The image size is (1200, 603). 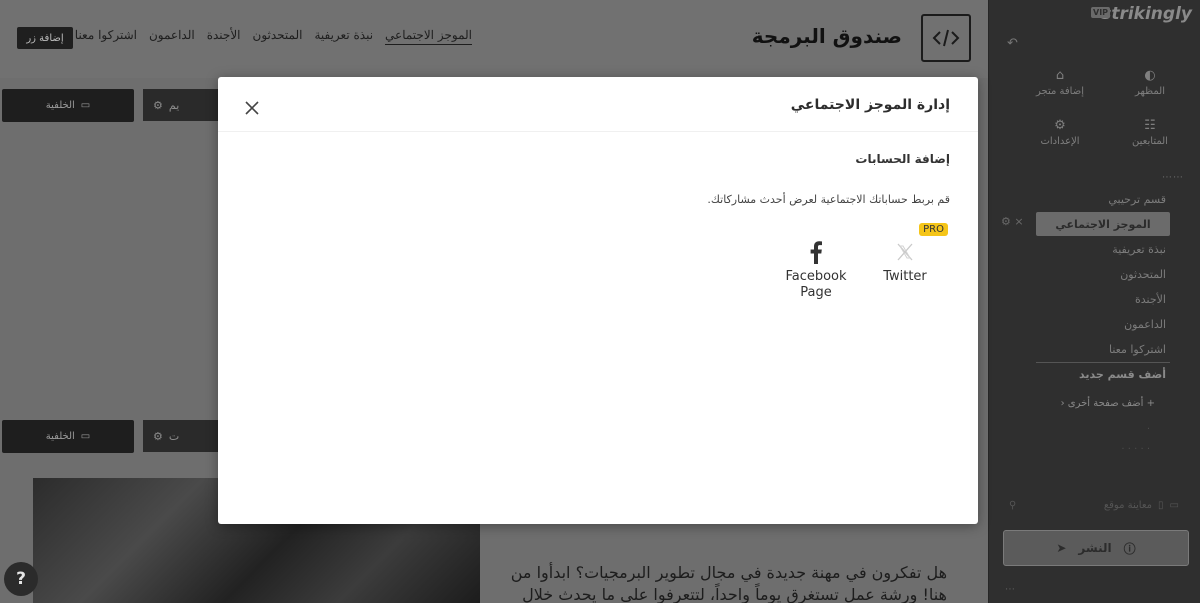 What do you see at coordinates (1060, 75) in the screenshot?
I see `store-icon: ⌂` at bounding box center [1060, 75].